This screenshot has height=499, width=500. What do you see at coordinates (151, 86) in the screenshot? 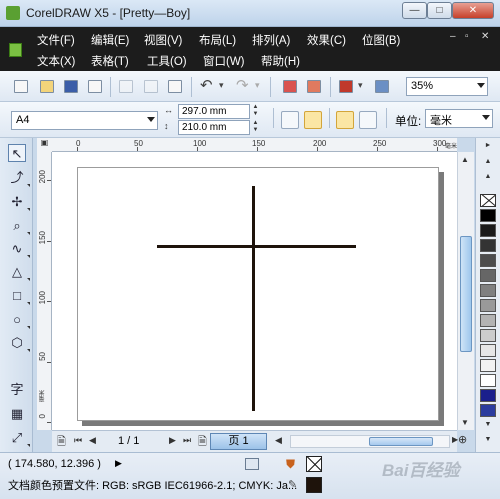
I see `copy-icon` at bounding box center [151, 86].